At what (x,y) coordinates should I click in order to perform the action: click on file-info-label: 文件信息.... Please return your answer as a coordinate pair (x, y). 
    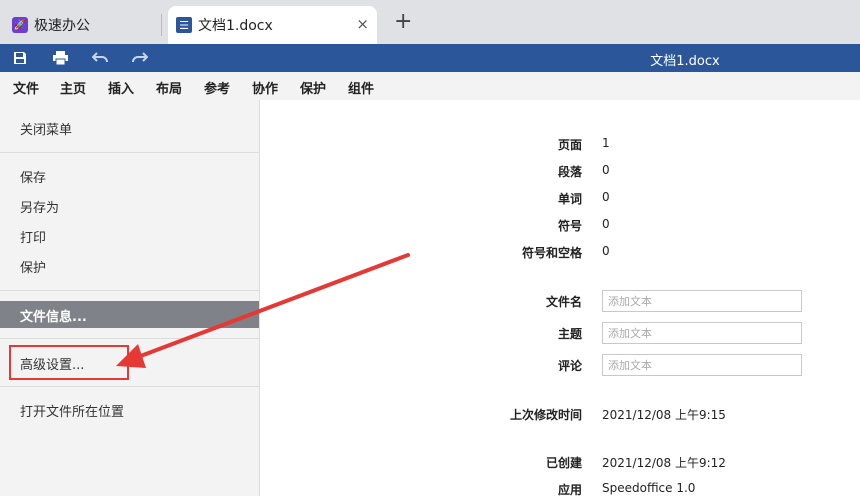
    Looking at the image, I should click on (53, 317).